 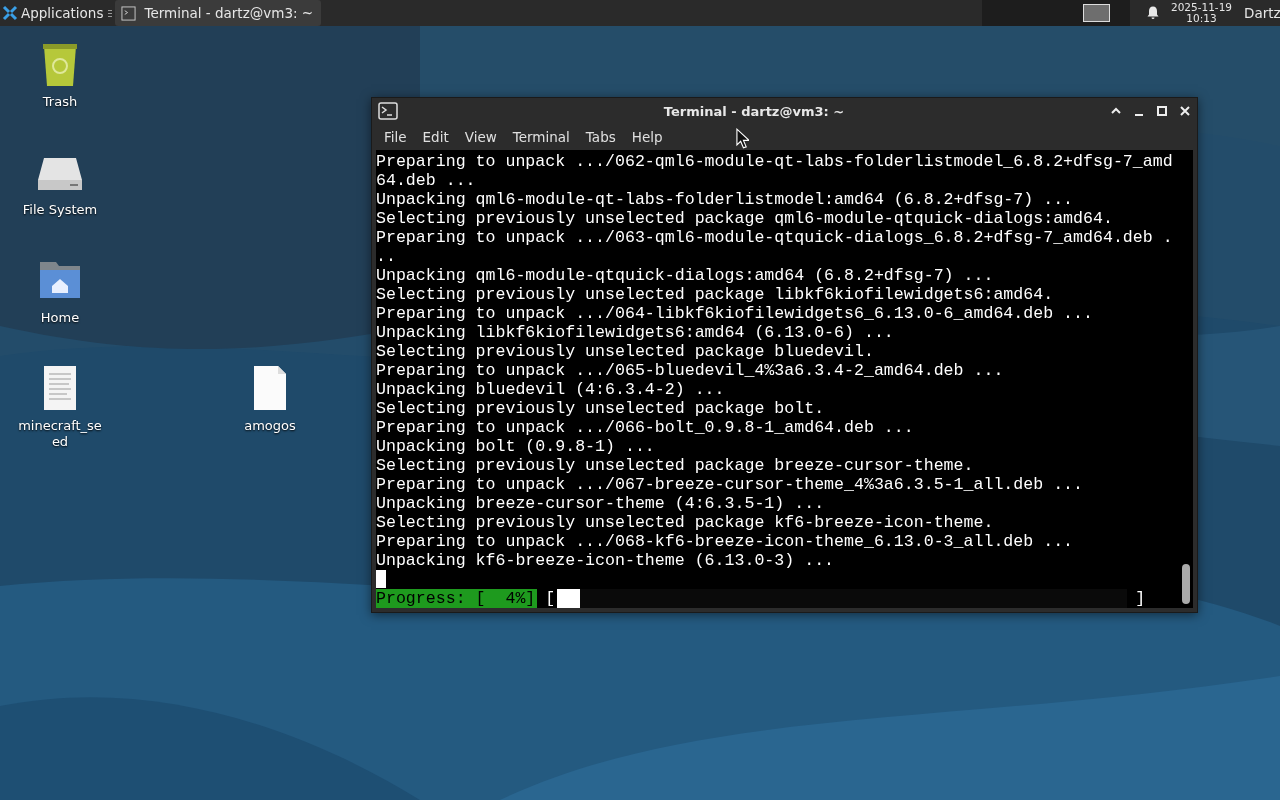 I want to click on clock-date: 2025-11-19, so click(x=1201, y=7).